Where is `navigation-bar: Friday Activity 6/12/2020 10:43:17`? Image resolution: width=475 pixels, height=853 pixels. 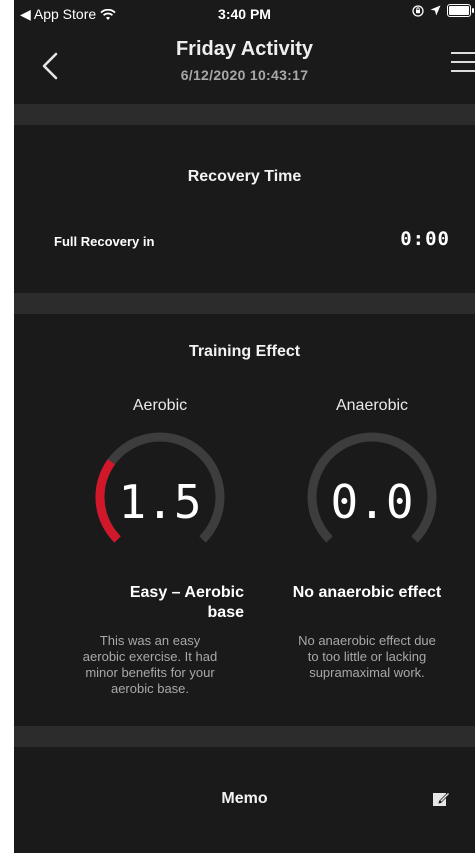 navigation-bar: Friday Activity 6/12/2020 10:43:17 is located at coordinates (244, 64).